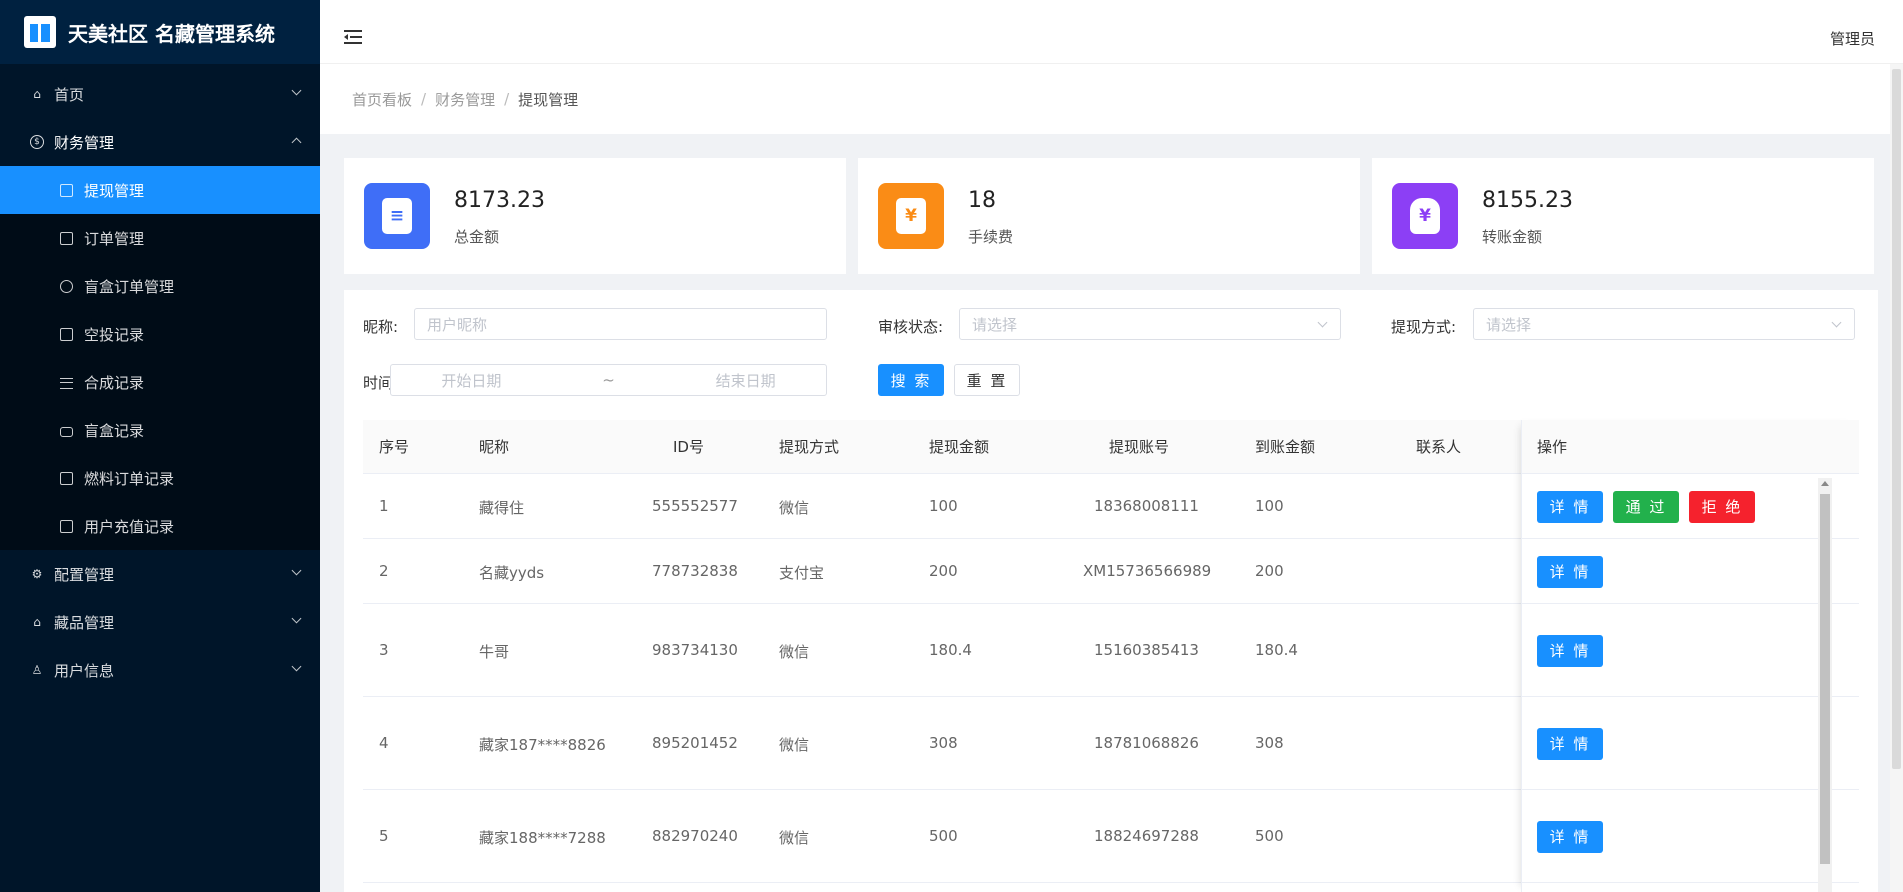 The height and width of the screenshot is (892, 1903). I want to click on table-scrollbar, so click(1825, 685).